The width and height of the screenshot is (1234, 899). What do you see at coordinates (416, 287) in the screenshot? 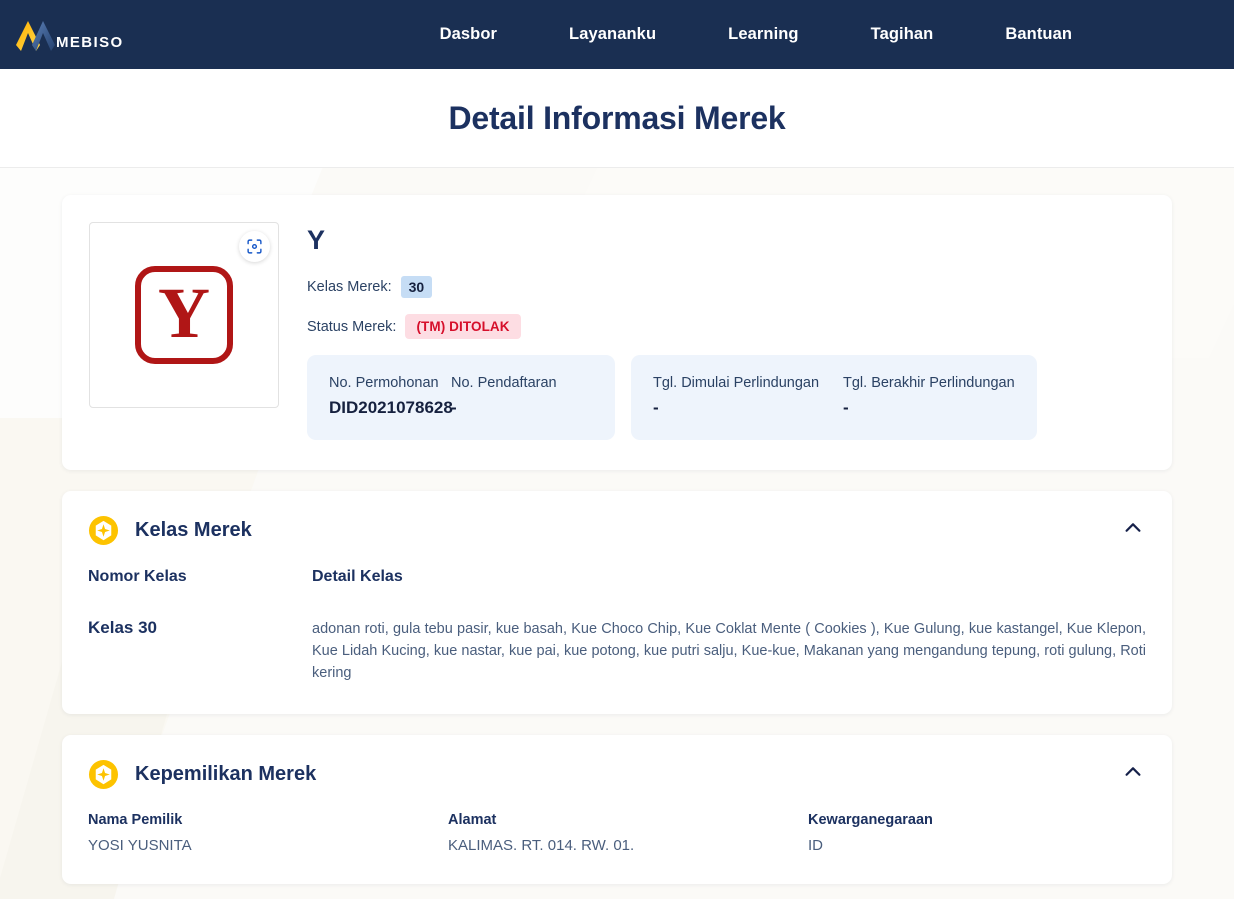
I see `brand-class-badge: 30` at bounding box center [416, 287].